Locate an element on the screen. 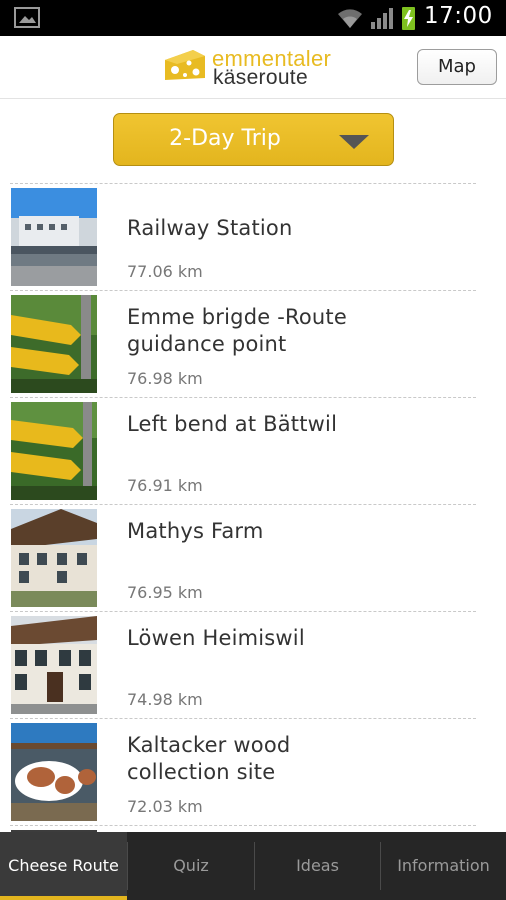 The image size is (506, 900). railway-station-photo is located at coordinates (54, 237).